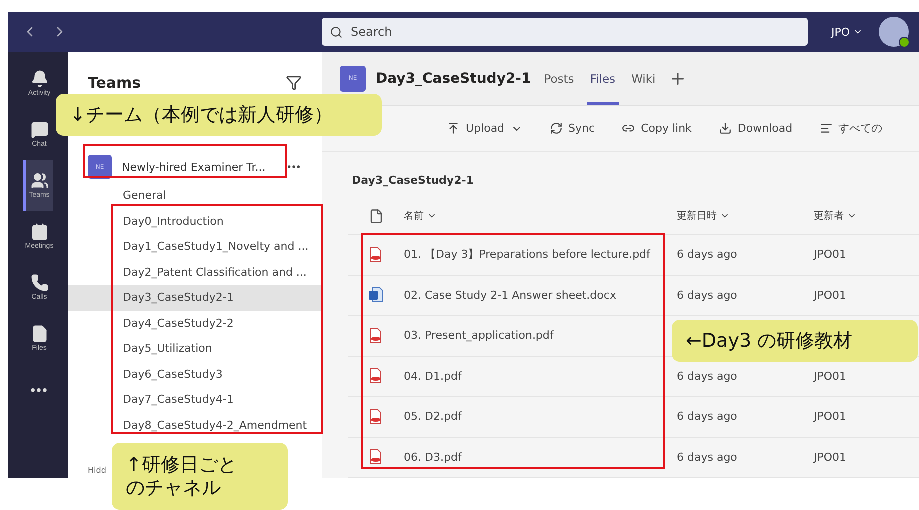 This screenshot has width=919, height=510. Describe the element at coordinates (894, 32) in the screenshot. I see `user-avatar` at that location.